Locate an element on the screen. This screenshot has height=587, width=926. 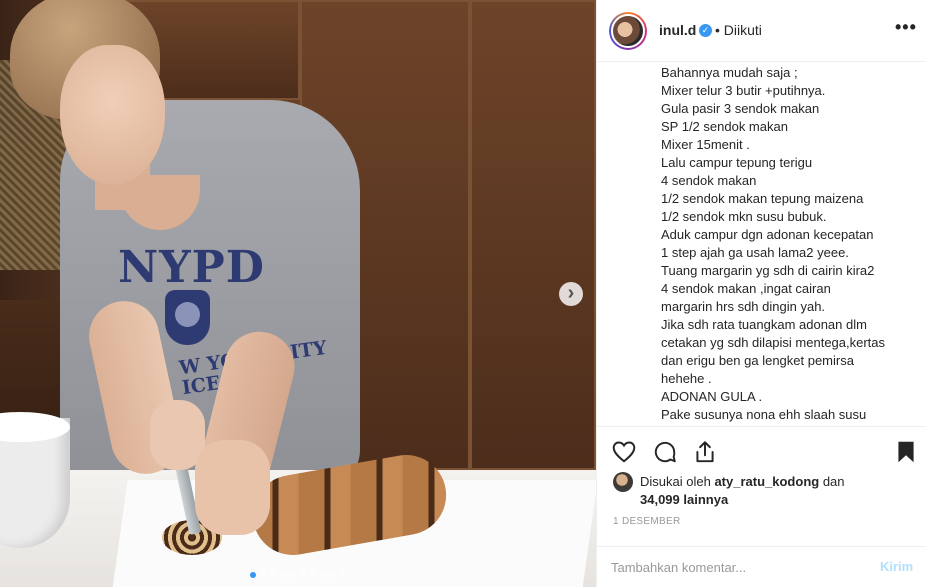
liker-username-link: aty_ratu_kodong is located at coordinates (766, 481).